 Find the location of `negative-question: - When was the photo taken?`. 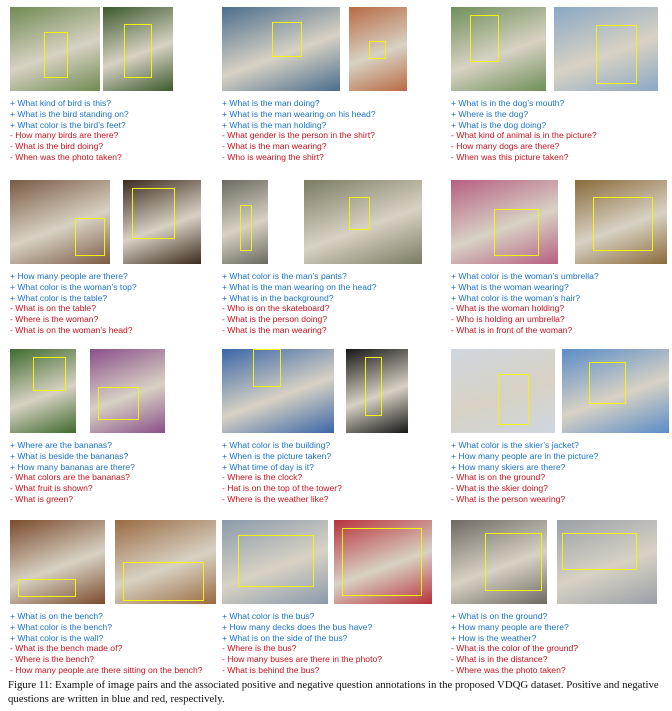

negative-question: - When was the photo taken? is located at coordinates (66, 156).